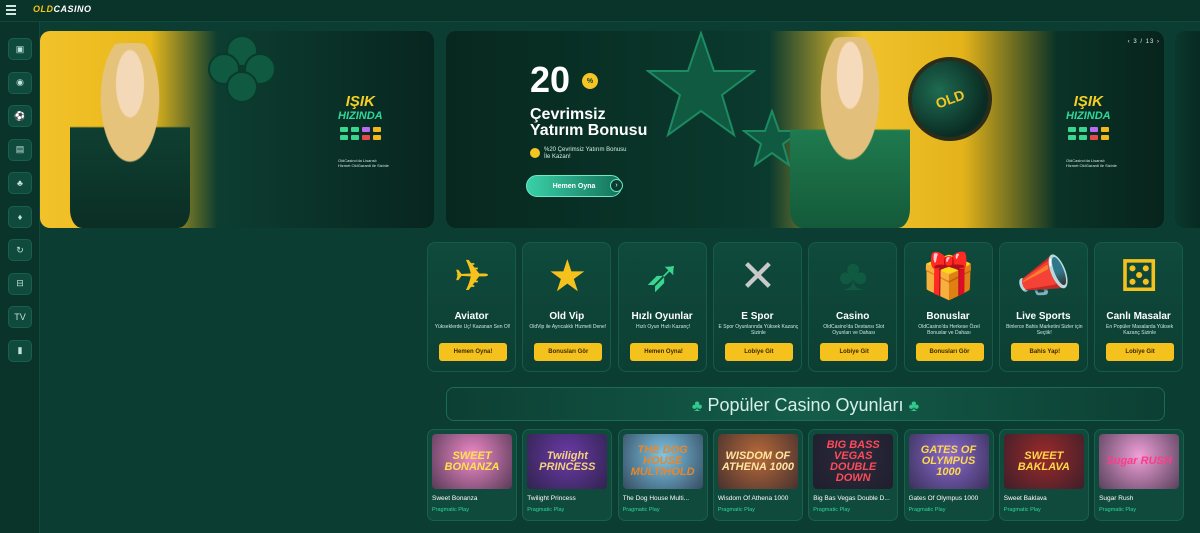 The height and width of the screenshot is (533, 1200). What do you see at coordinates (1116, 498) in the screenshot?
I see `game-name: Sugar Rush` at bounding box center [1116, 498].